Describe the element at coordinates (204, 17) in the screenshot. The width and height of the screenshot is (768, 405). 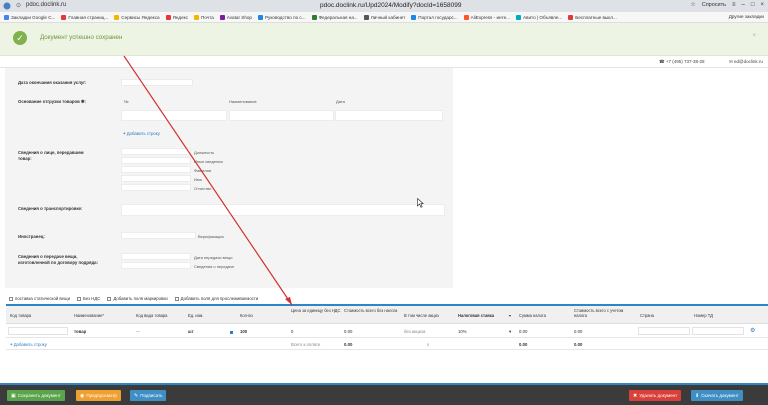
I see `bookmark-item: Почта` at that location.